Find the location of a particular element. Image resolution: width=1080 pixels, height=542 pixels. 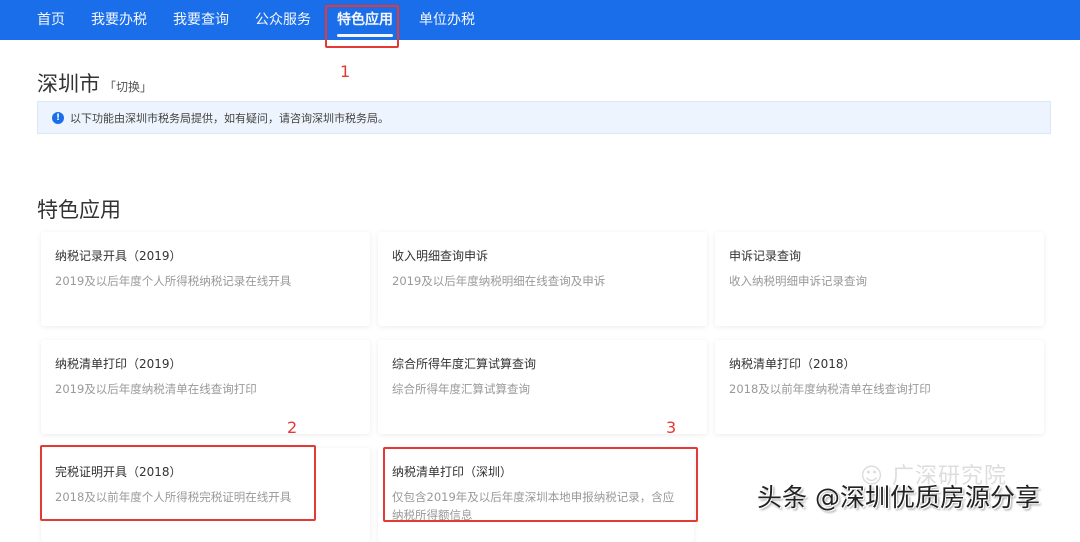

card-desc: 收入纳税明细申诉记录查询 is located at coordinates (798, 281).